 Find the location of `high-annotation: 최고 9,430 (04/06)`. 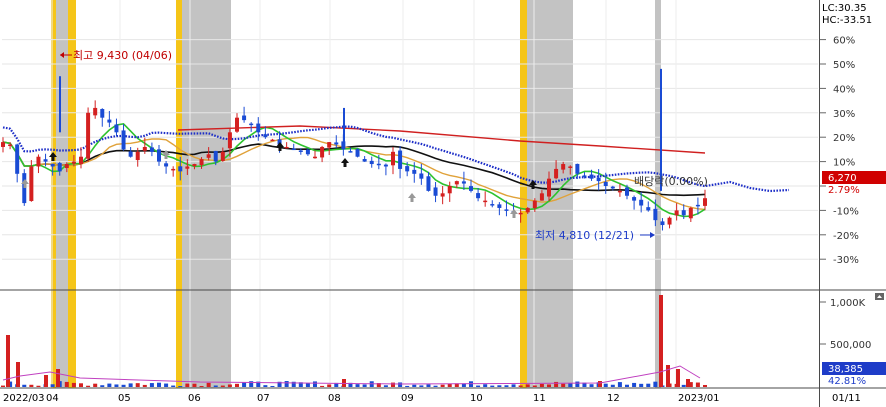

high-annotation: 최고 9,430 (04/06) is located at coordinates (116, 55).